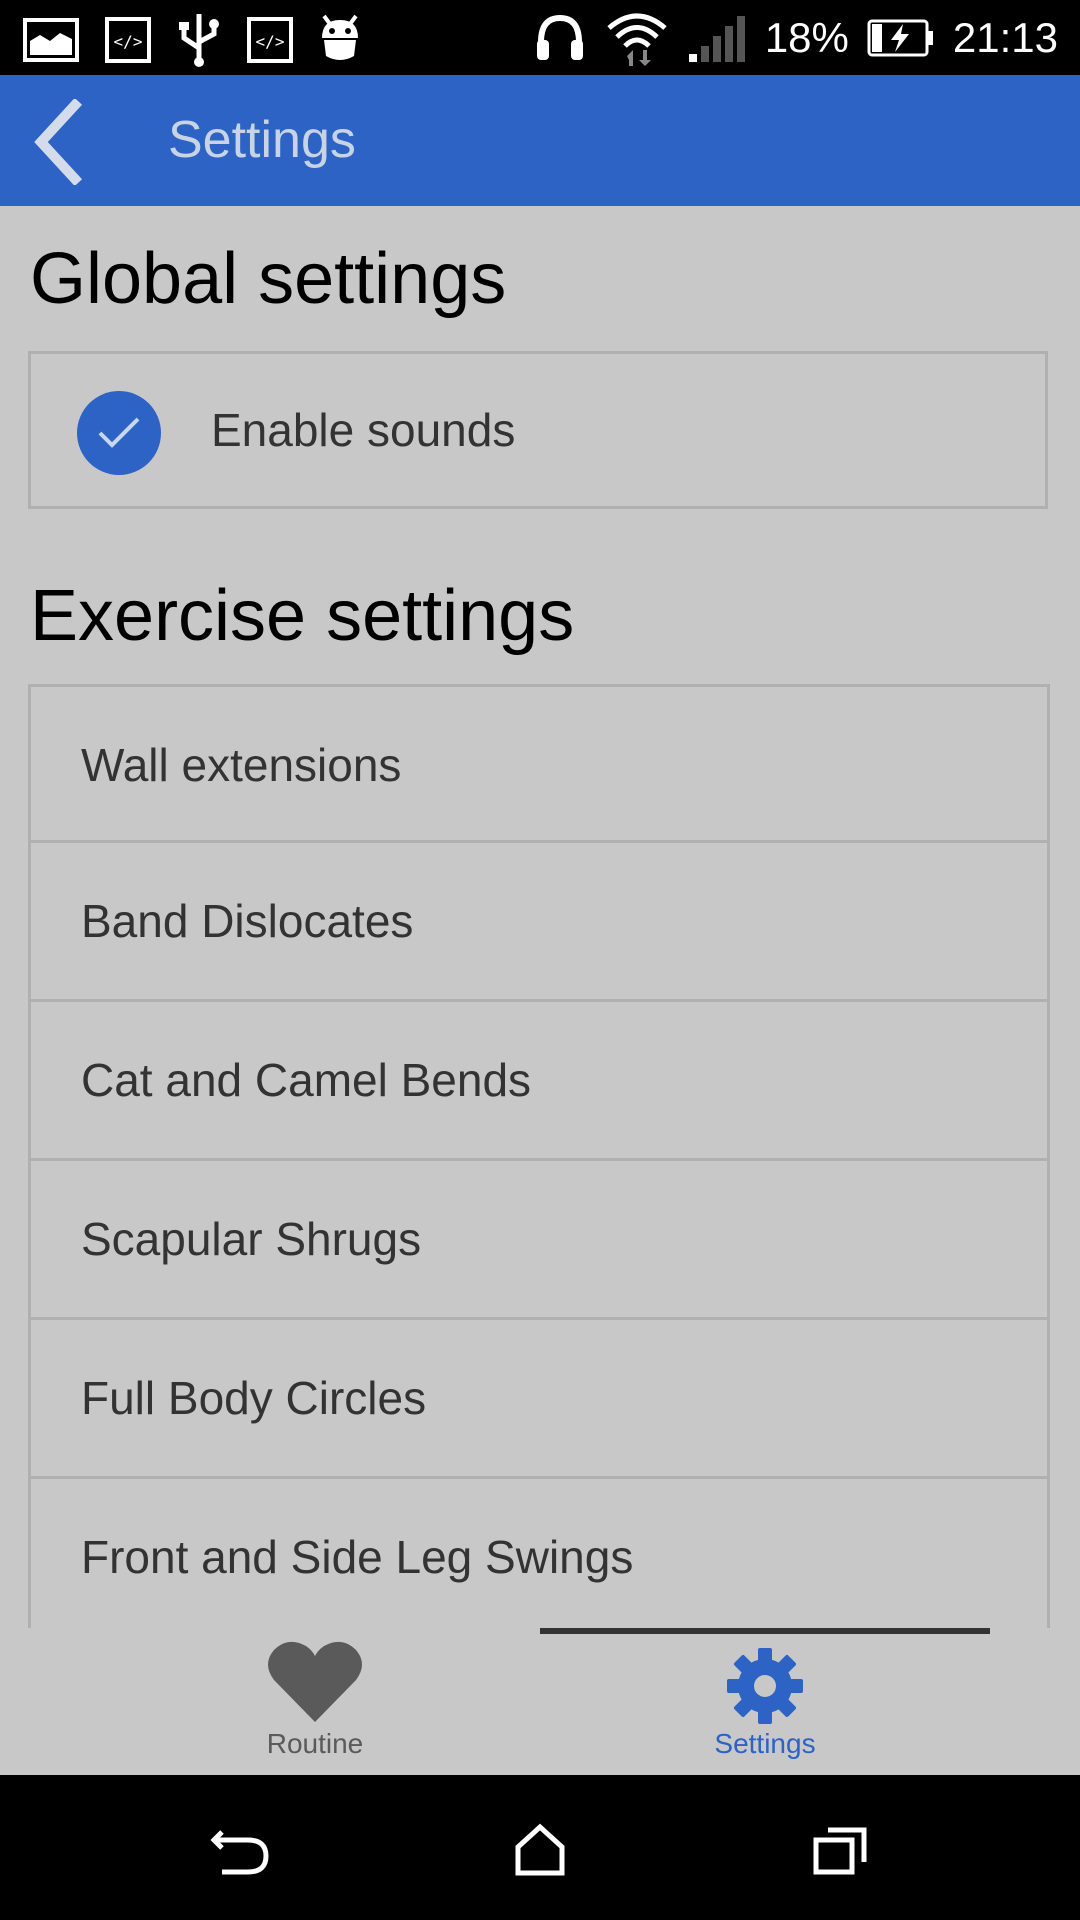 This screenshot has height=1920, width=1080. What do you see at coordinates (559, 37) in the screenshot?
I see `headset-icon` at bounding box center [559, 37].